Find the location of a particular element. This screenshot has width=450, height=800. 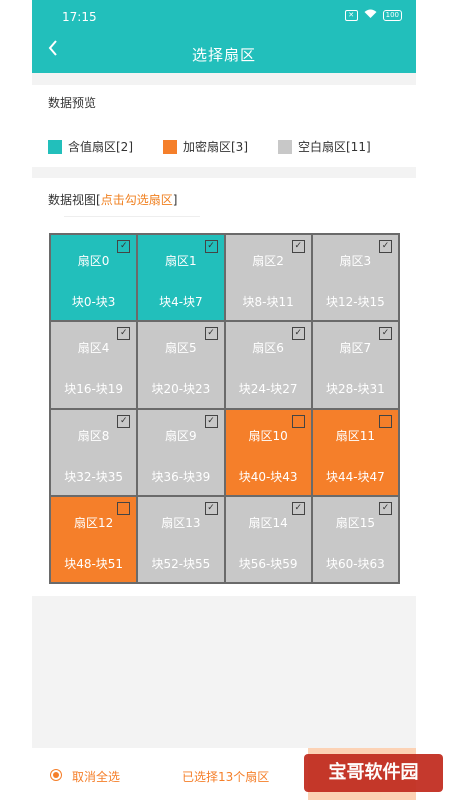

sector-block-range: 块4-块7 is located at coordinates (181, 302).